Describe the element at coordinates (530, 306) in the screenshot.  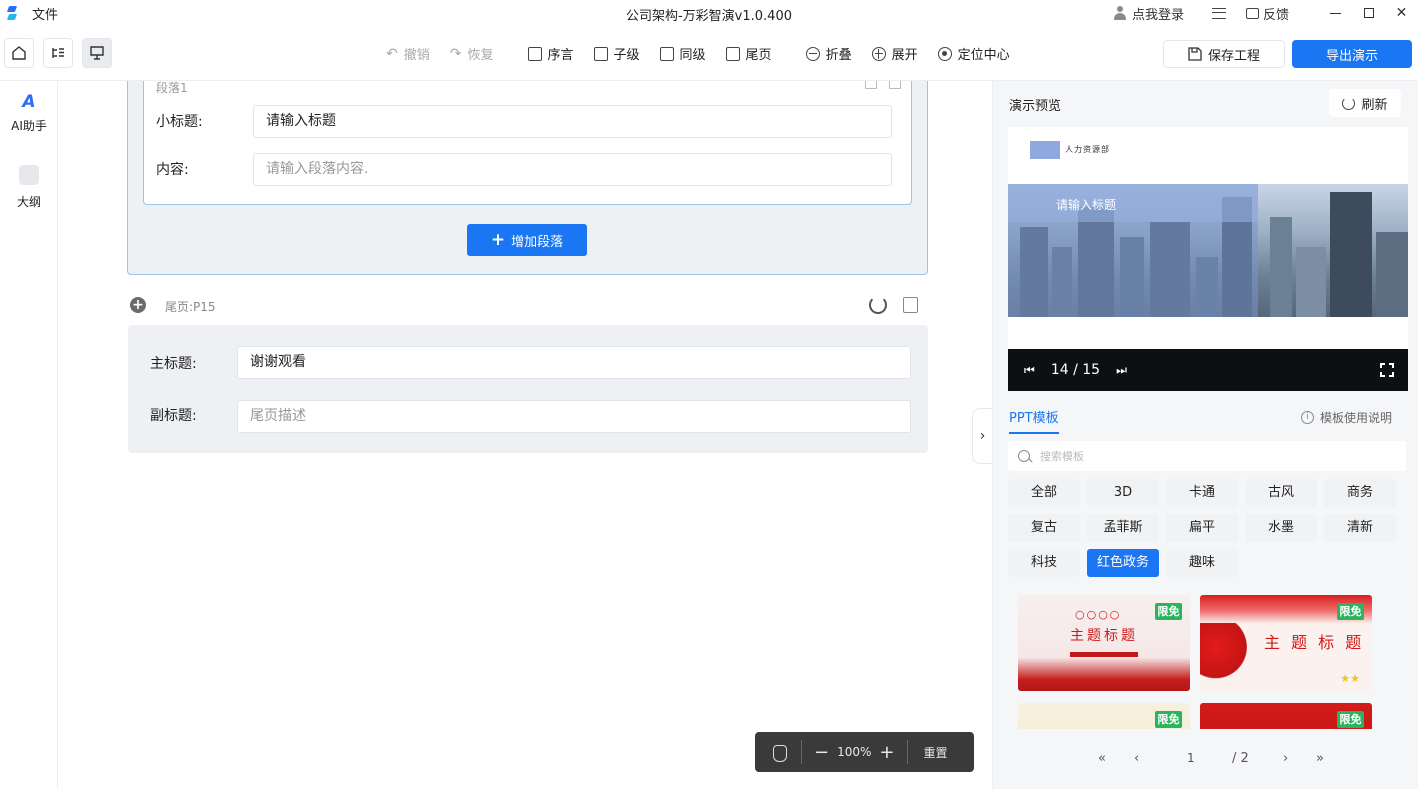
I see `end-page-header: + 尾页:P15` at that location.